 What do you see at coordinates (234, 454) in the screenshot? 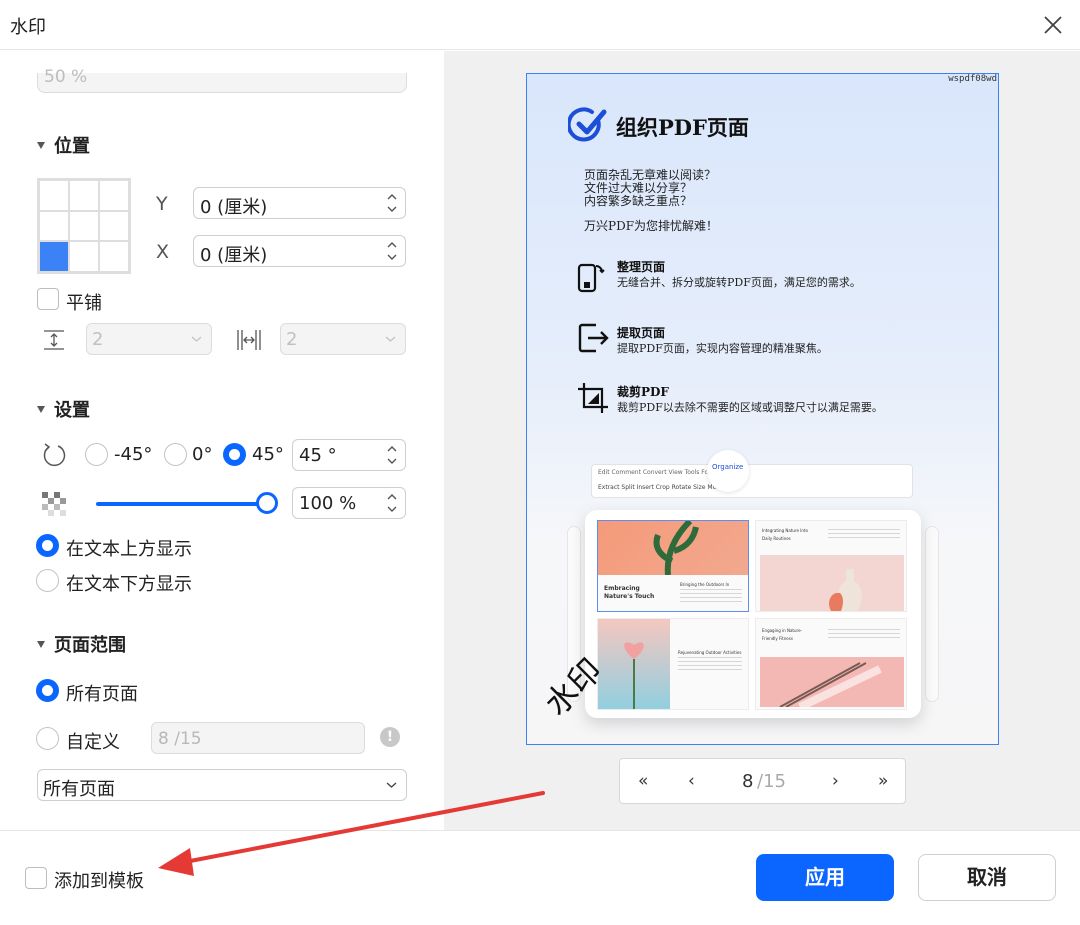
I see `rotation-45-radio` at bounding box center [234, 454].